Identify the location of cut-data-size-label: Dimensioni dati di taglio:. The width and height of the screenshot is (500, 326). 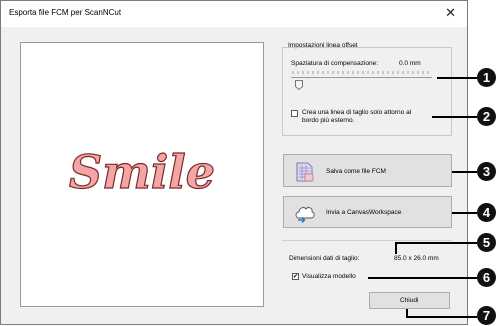
(324, 258).